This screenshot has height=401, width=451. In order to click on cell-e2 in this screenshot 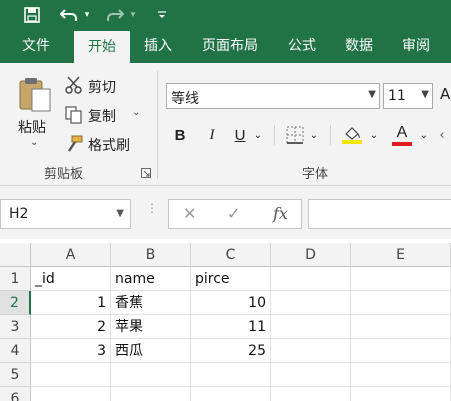, I will do `click(401, 303)`.